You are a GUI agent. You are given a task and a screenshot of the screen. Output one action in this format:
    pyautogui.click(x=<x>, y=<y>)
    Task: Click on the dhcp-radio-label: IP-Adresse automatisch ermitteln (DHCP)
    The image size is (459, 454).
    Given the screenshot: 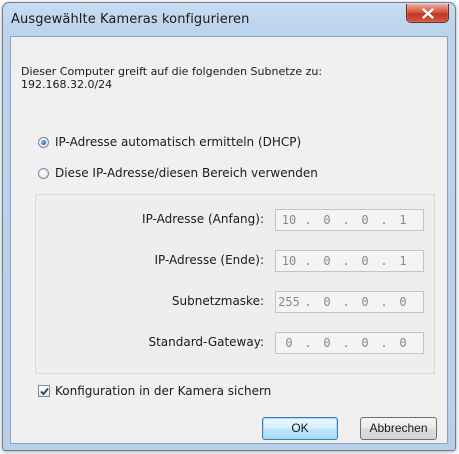 What is the action you would take?
    pyautogui.click(x=178, y=142)
    